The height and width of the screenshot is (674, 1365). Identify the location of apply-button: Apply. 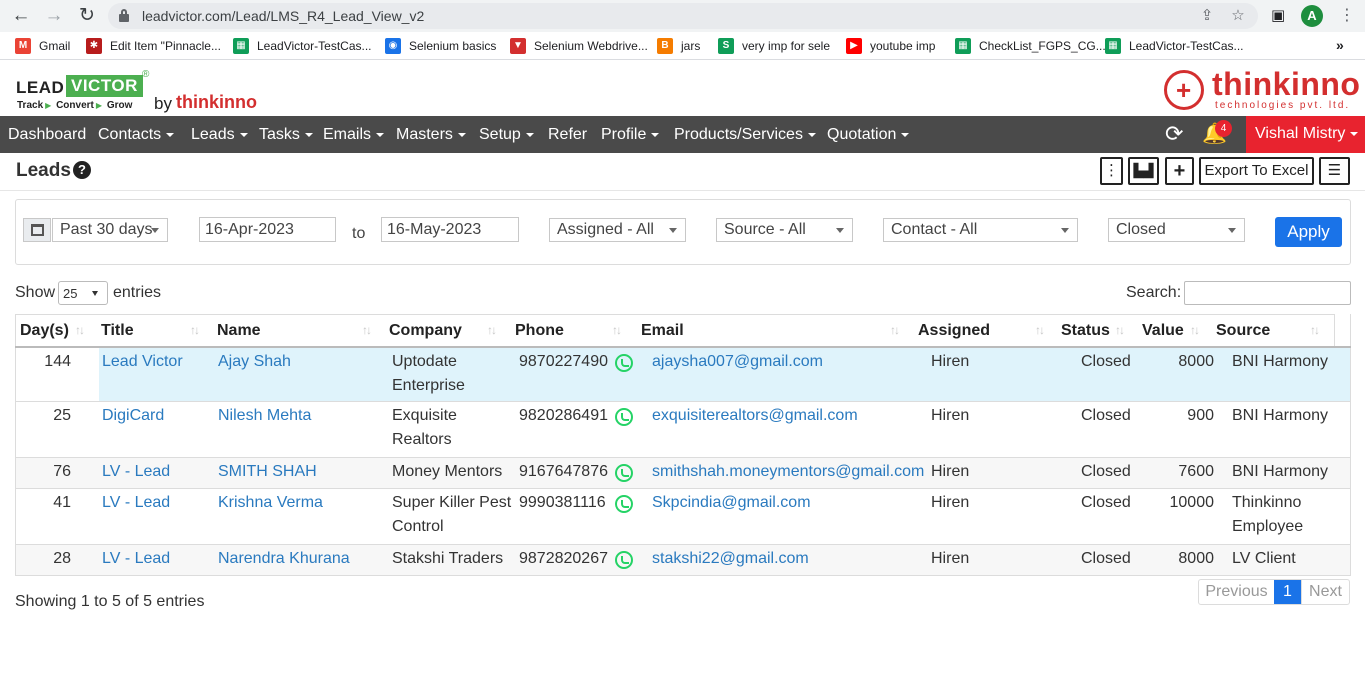
(1308, 232).